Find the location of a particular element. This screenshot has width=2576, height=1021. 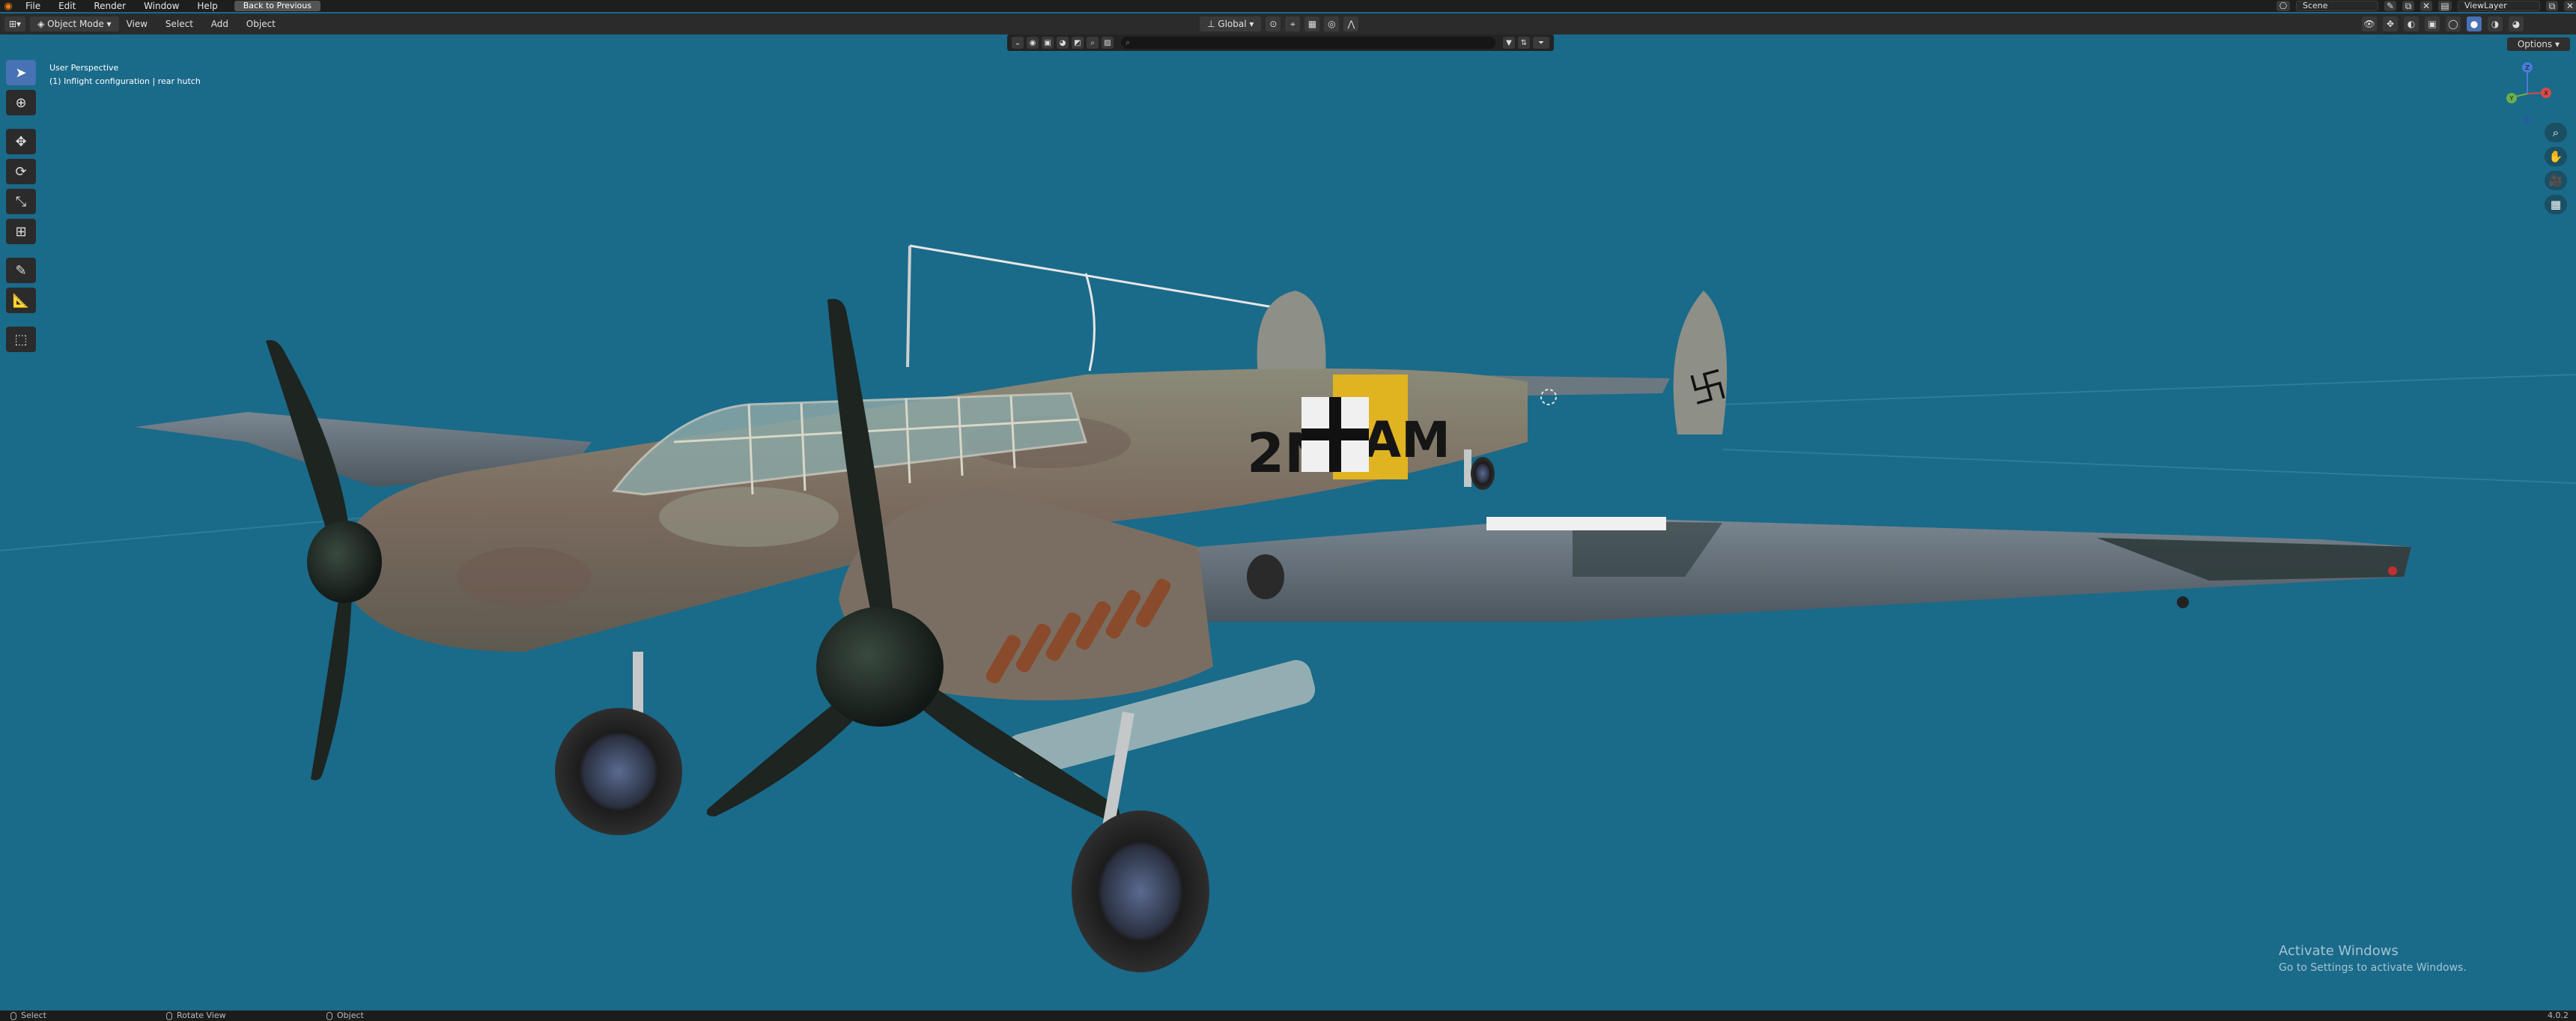

mode-selector: ◈ Object Mode ▾ is located at coordinates (74, 24).